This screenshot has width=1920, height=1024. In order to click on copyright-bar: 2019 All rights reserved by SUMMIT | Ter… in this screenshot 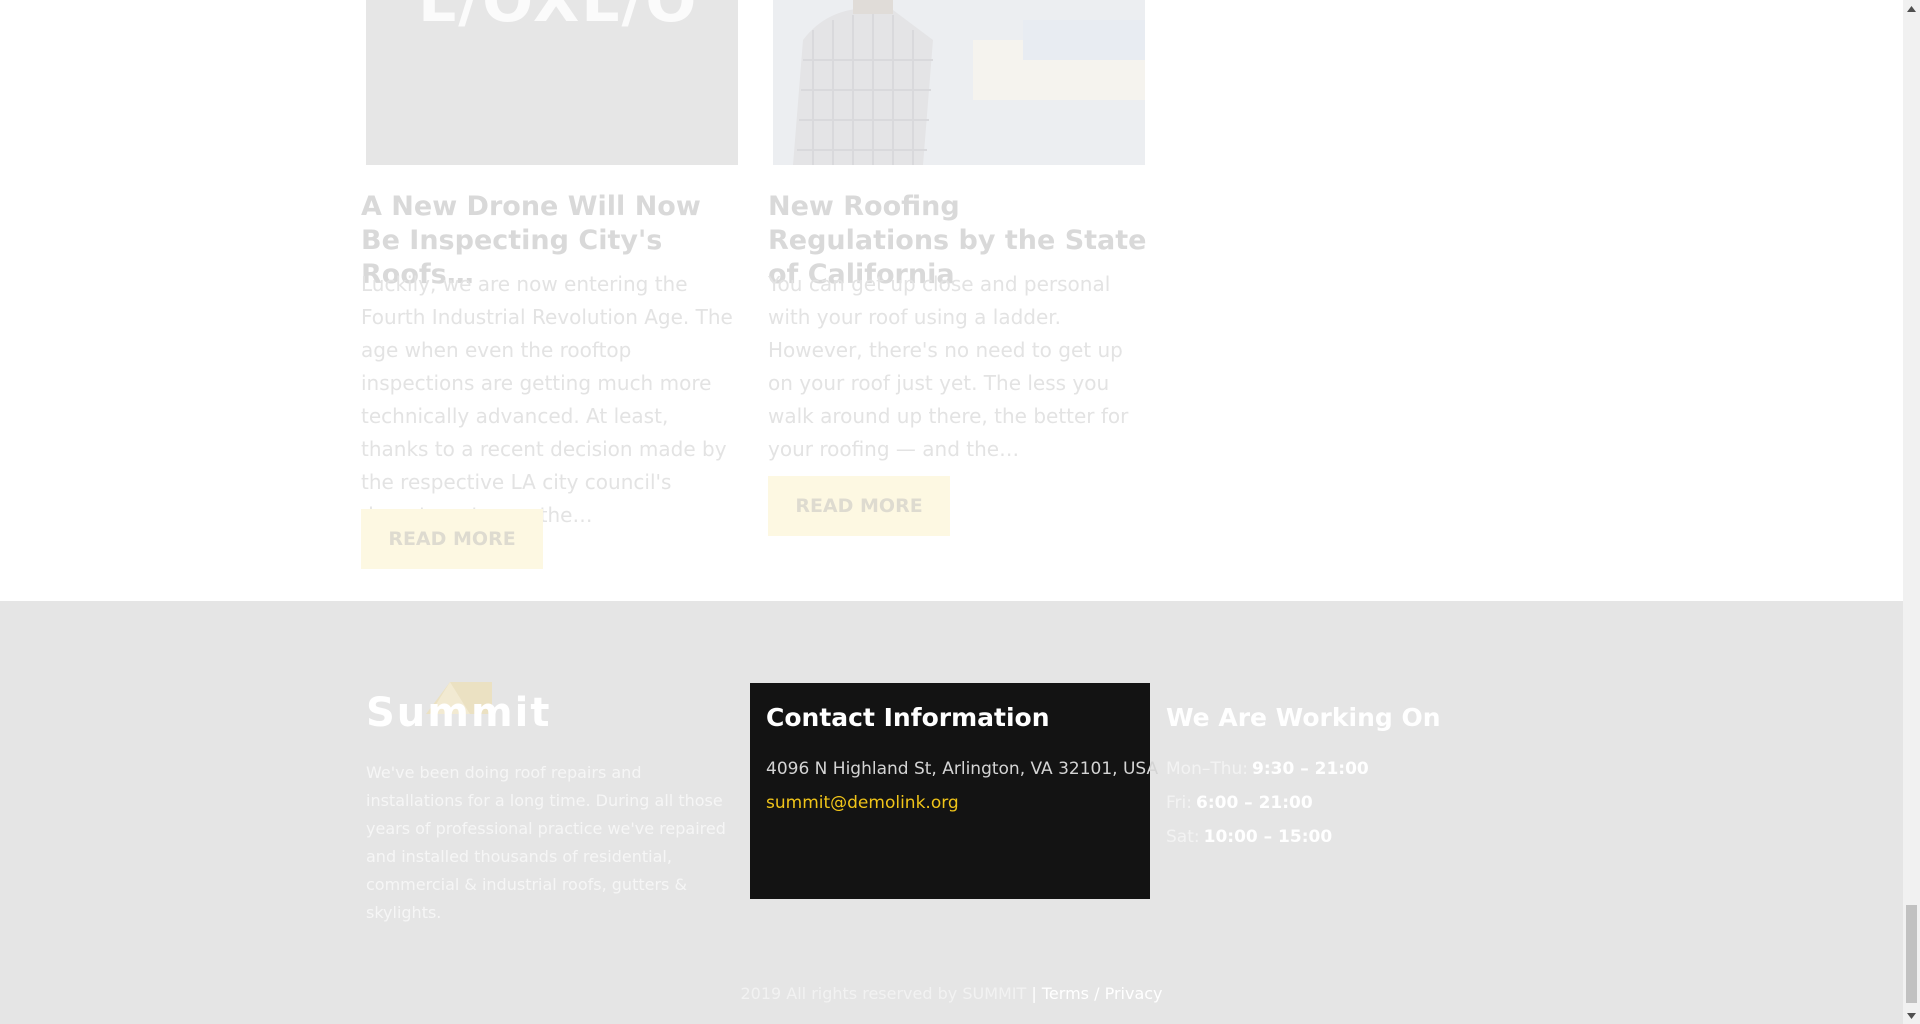, I will do `click(951, 993)`.